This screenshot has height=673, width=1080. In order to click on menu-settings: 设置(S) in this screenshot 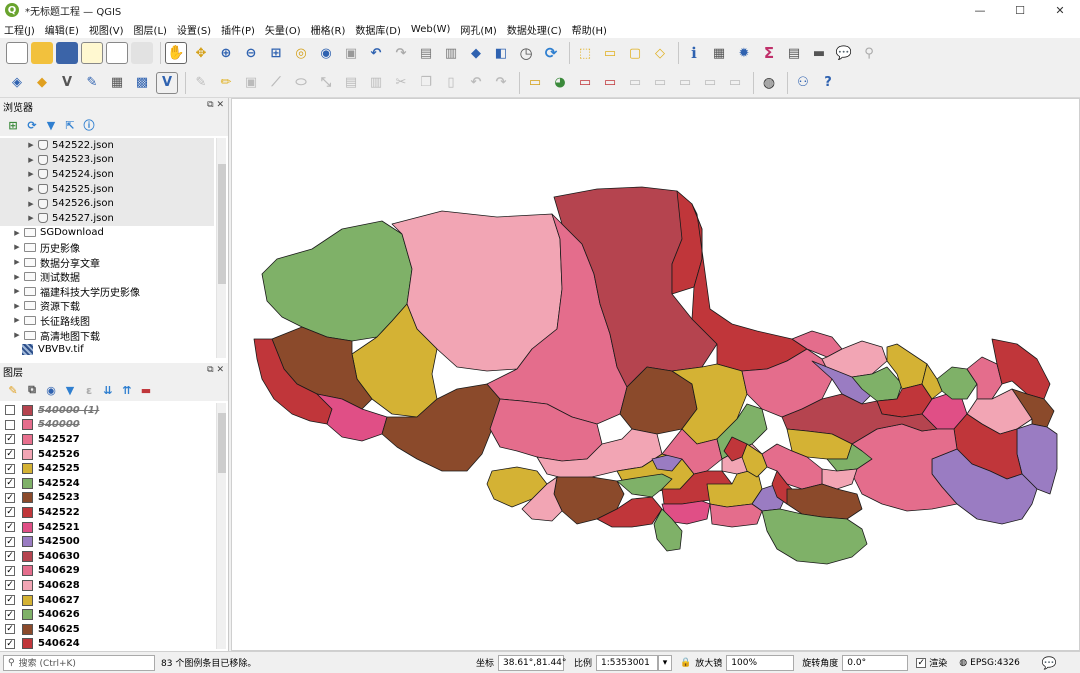, I will do `click(194, 29)`.